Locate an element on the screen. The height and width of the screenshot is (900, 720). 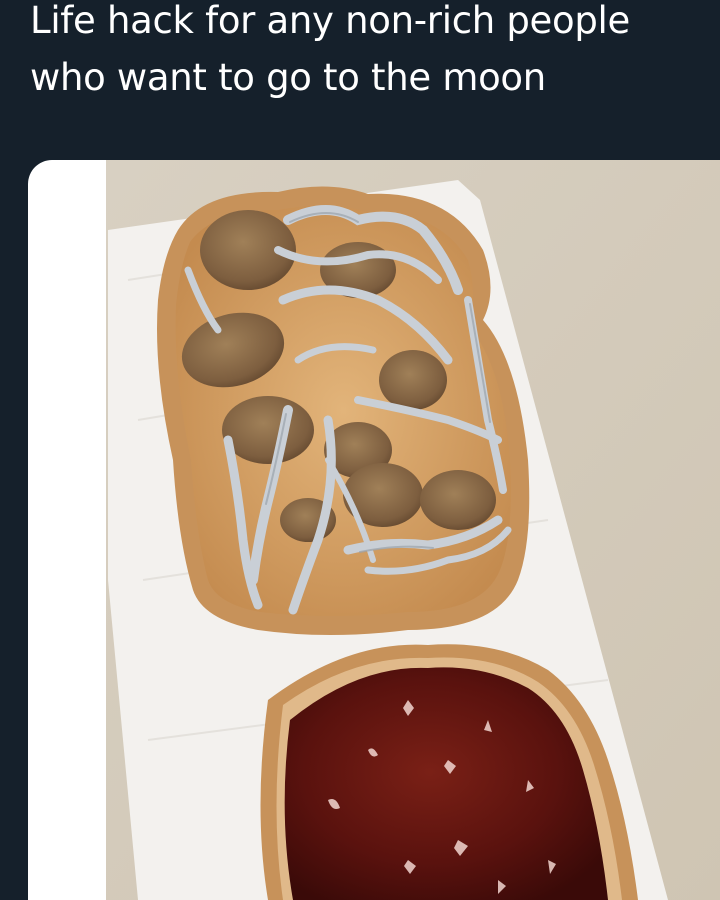
caption-line-1: Life hack for any non-rich people is located at coordinates (330, 21).